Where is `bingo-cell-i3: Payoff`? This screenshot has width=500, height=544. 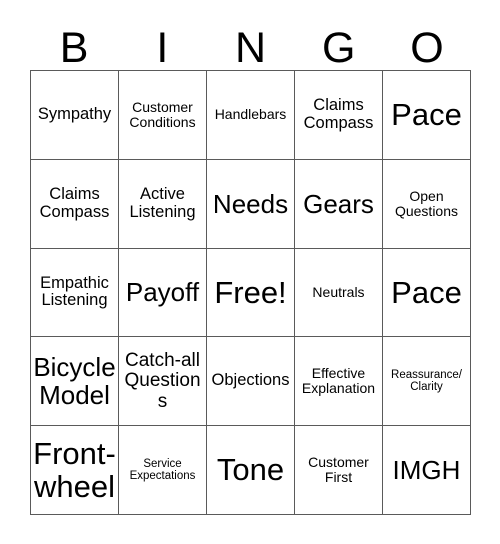 bingo-cell-i3: Payoff is located at coordinates (163, 293).